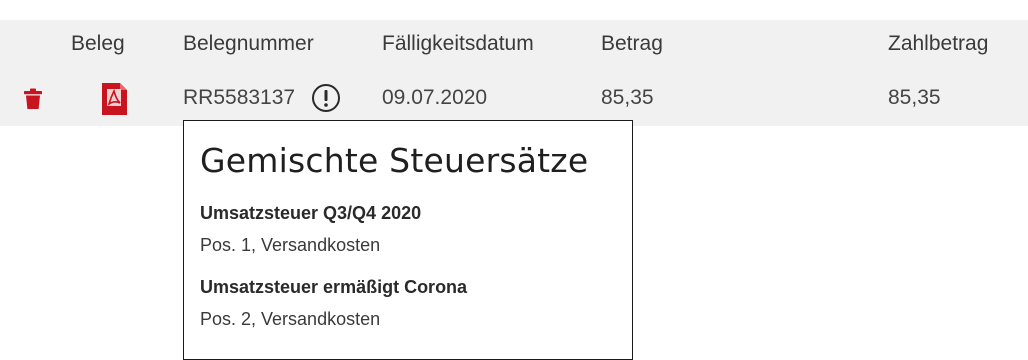 Image resolution: width=1028 pixels, height=360 pixels. I want to click on header-zahlbetrag: Zahlbetrag, so click(938, 43).